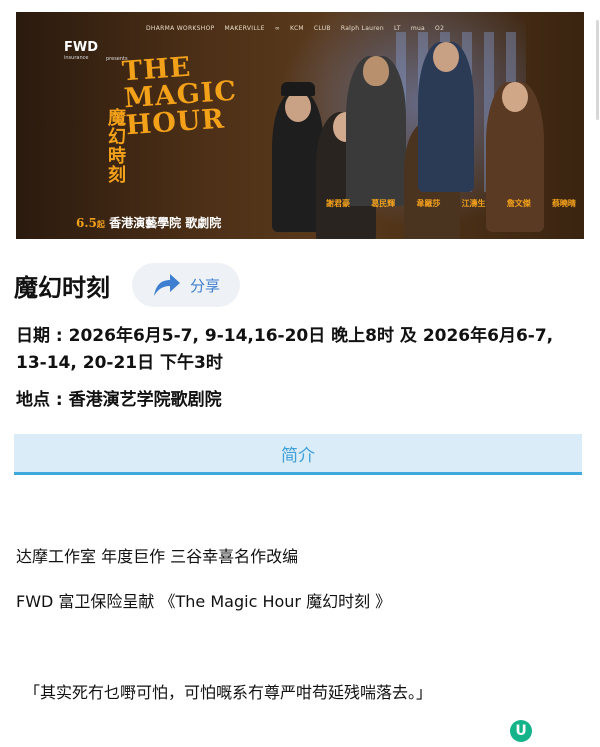  I want to click on banner-date: 6.5, so click(86, 223).